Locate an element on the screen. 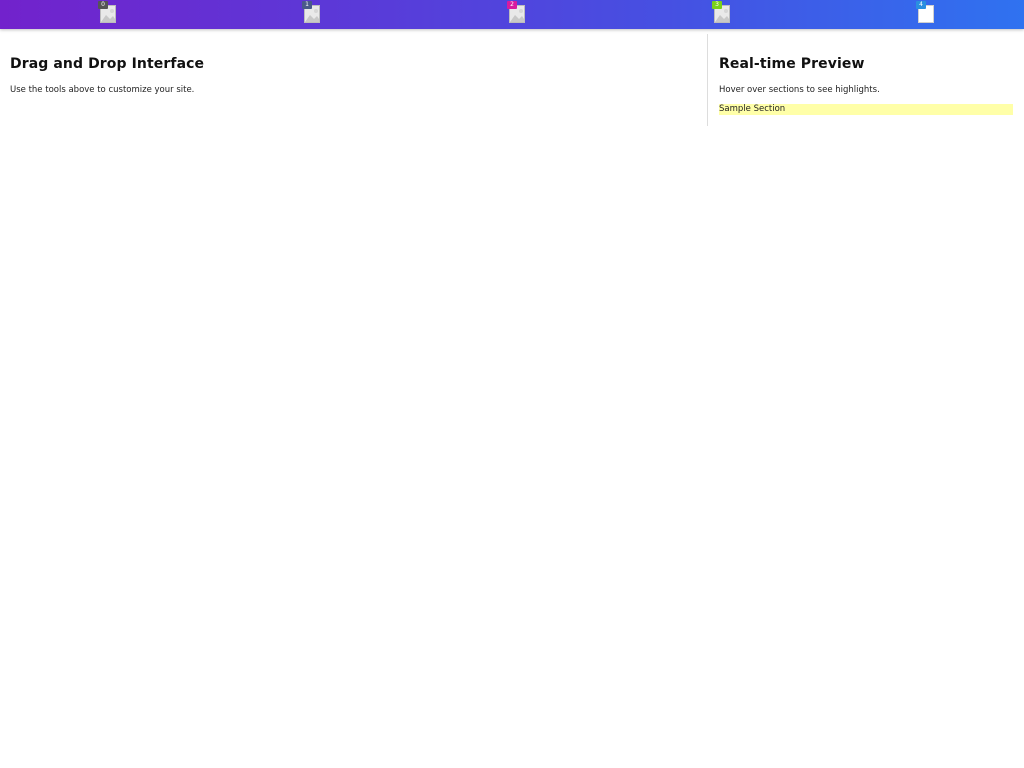 Image resolution: width=1024 pixels, height=768 pixels. tool-badge: 0 is located at coordinates (103, 5).